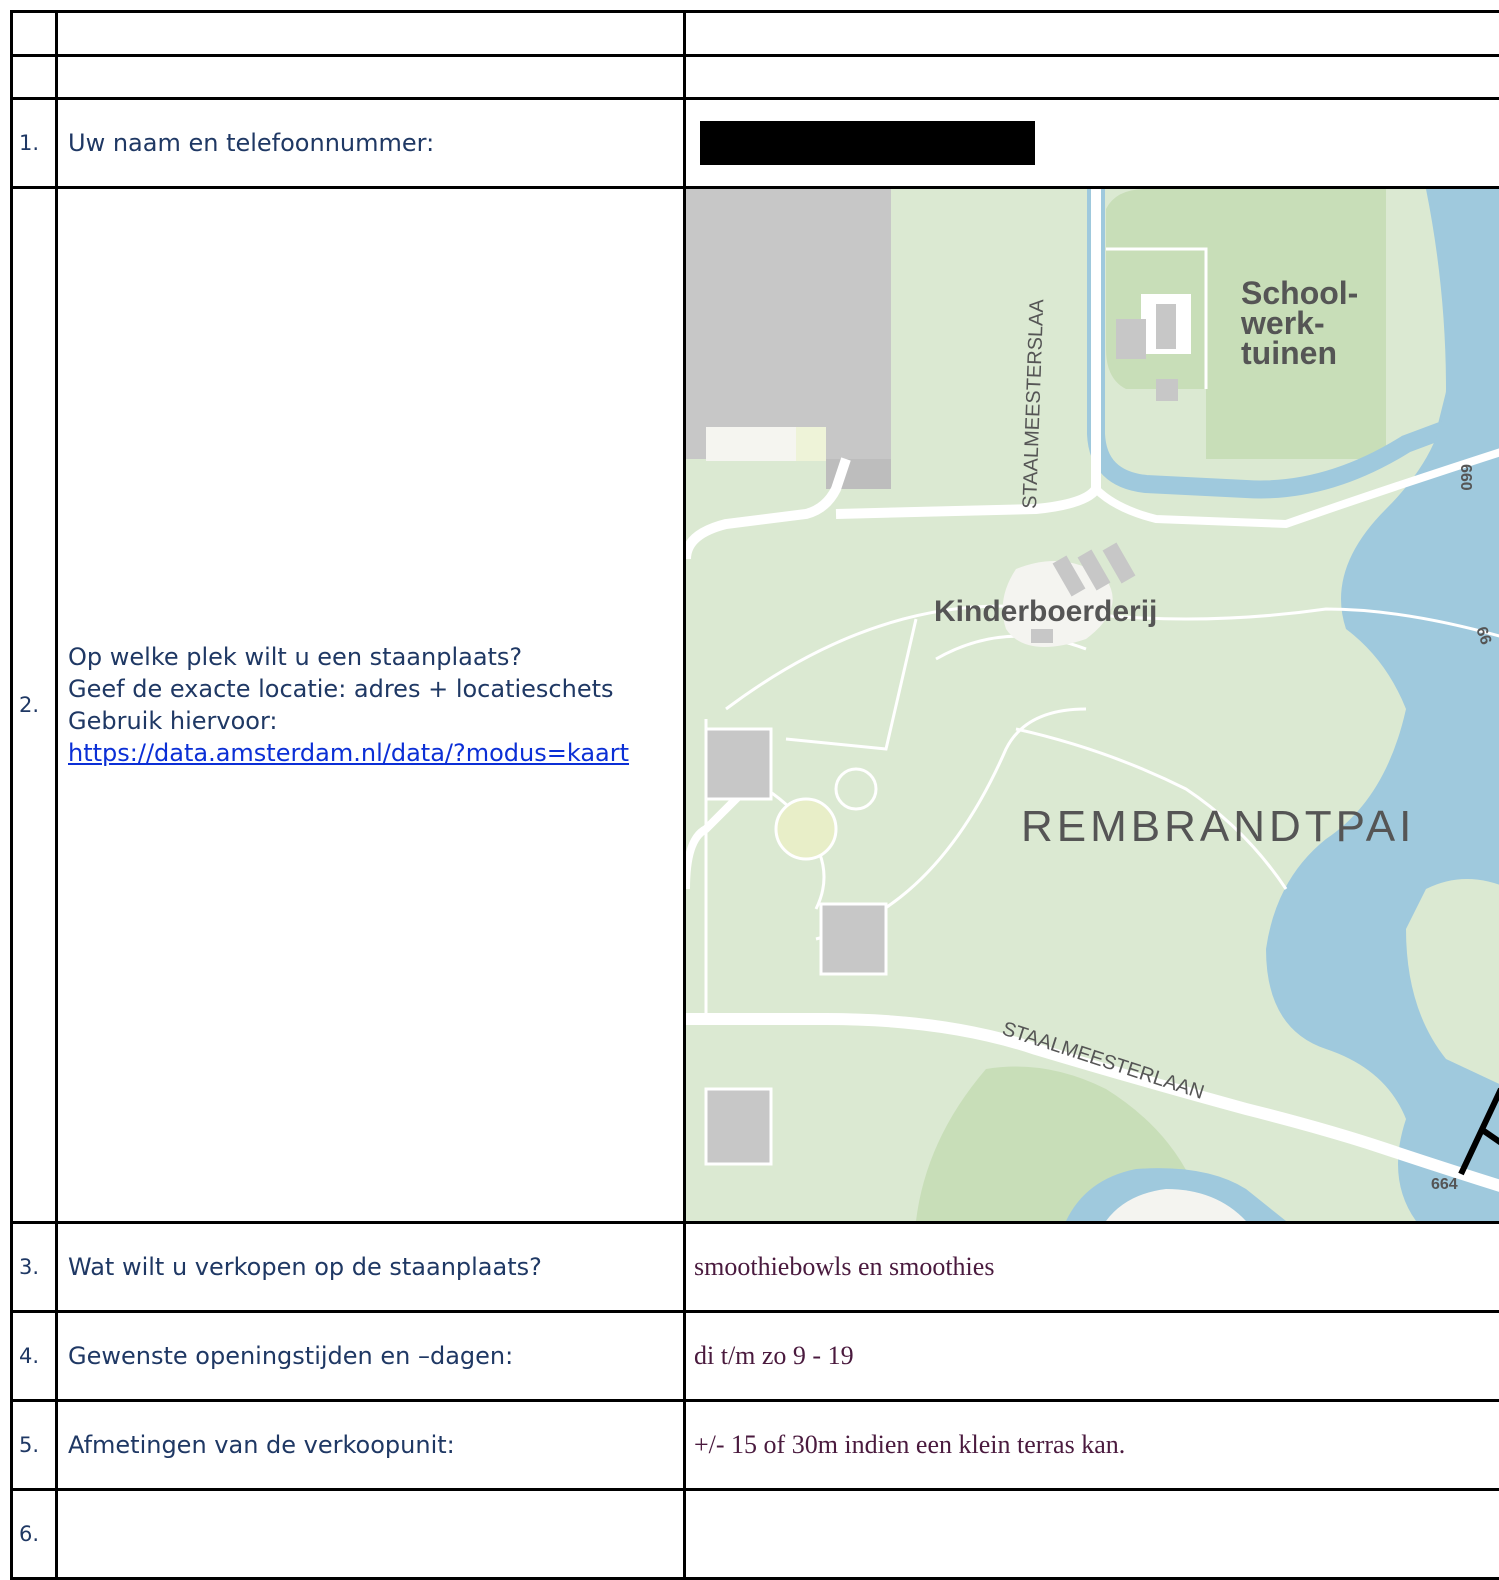  What do you see at coordinates (1091, 1356) in the screenshot?
I see `answer-hours: di t/m zo 9 - 19` at bounding box center [1091, 1356].